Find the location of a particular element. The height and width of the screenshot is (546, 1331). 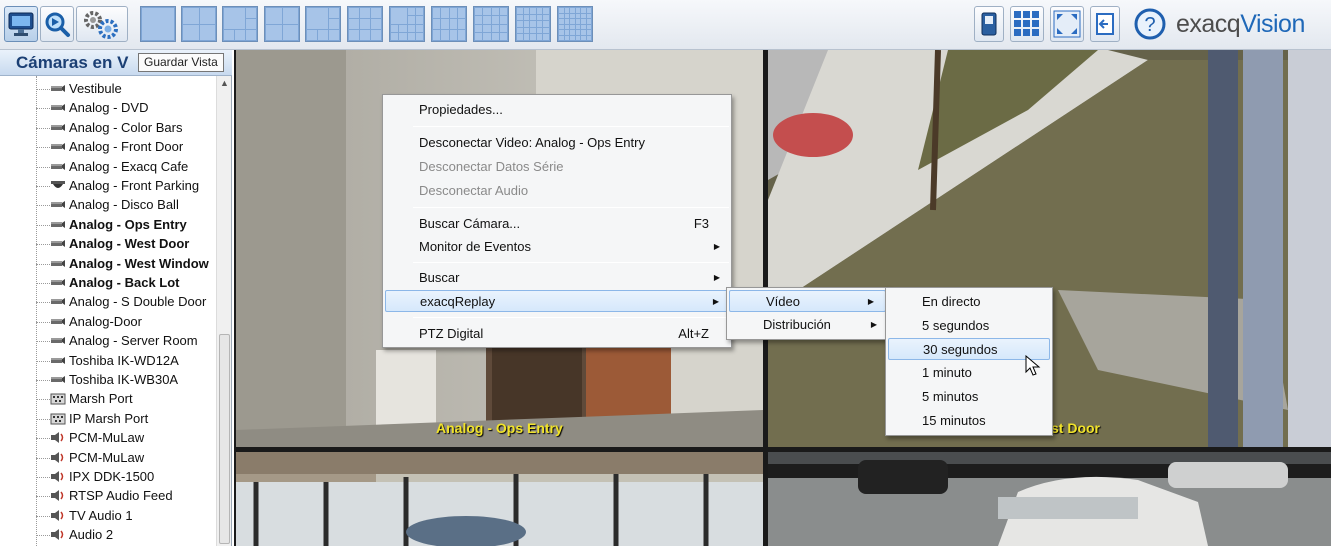

layout-4x4-button is located at coordinates (491, 24).